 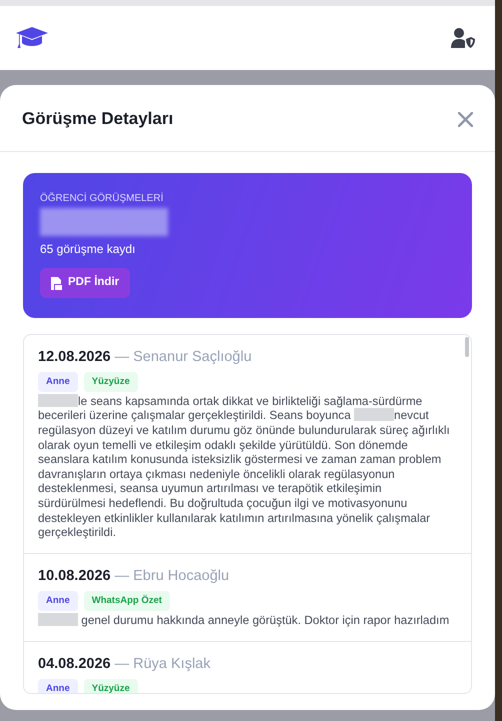 I want to click on user-shield-icon, so click(x=463, y=38).